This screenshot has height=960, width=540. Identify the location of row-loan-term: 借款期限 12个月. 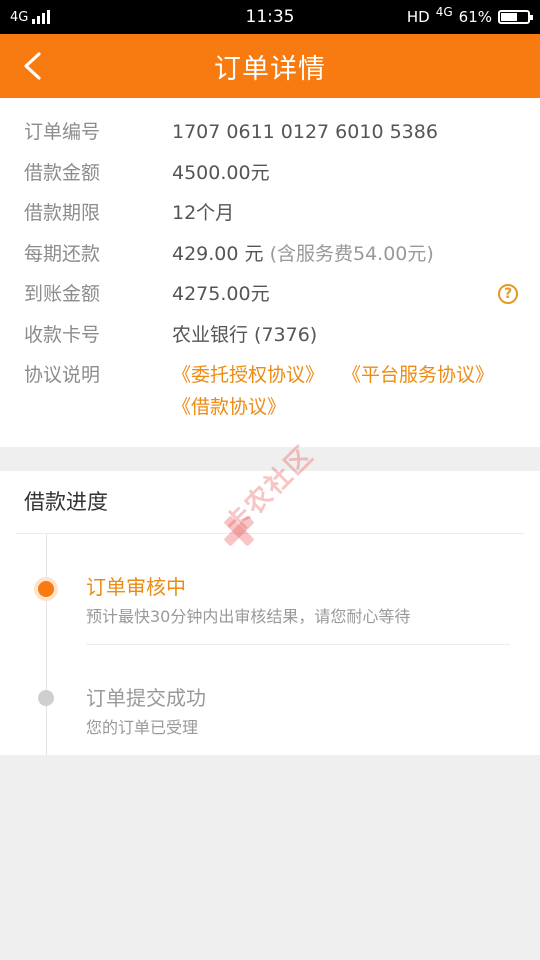
(271, 219).